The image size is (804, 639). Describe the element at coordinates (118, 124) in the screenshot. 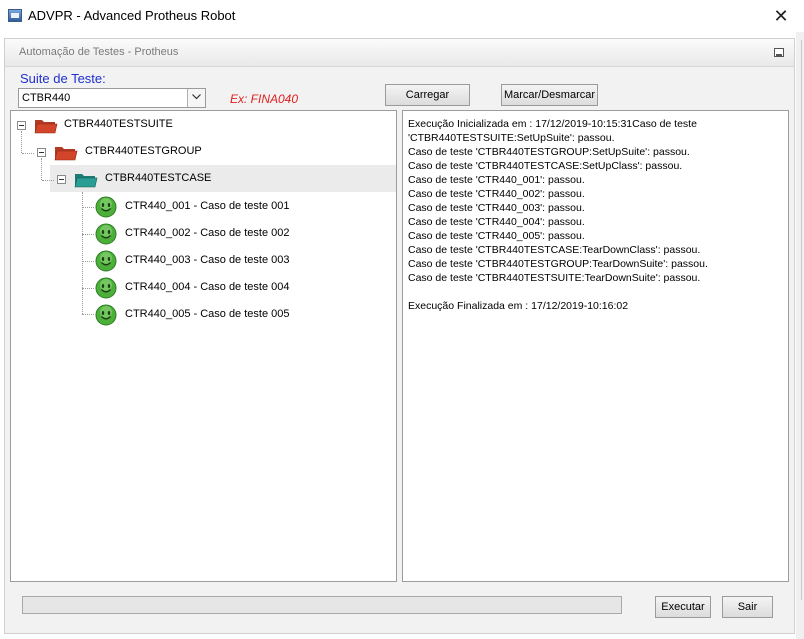

I see `tree-label-suite: CTBR440TESTSUITE` at that location.